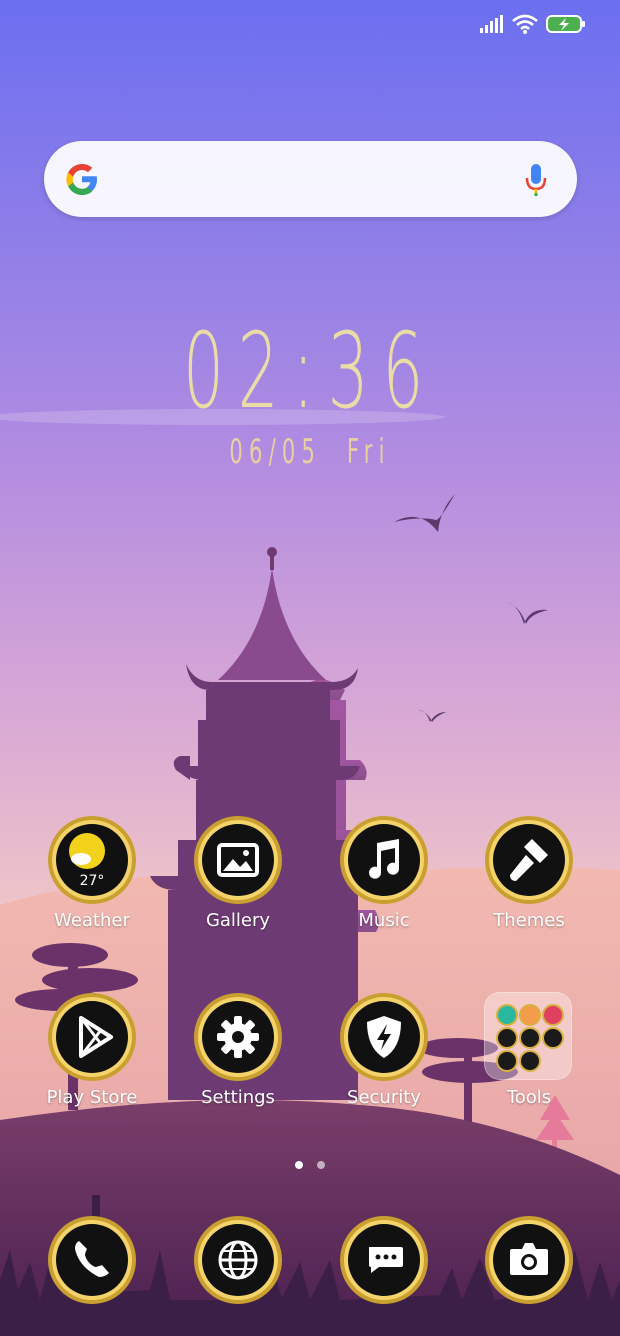 The width and height of the screenshot is (620, 1336). I want to click on mic-icon, so click(536, 180).